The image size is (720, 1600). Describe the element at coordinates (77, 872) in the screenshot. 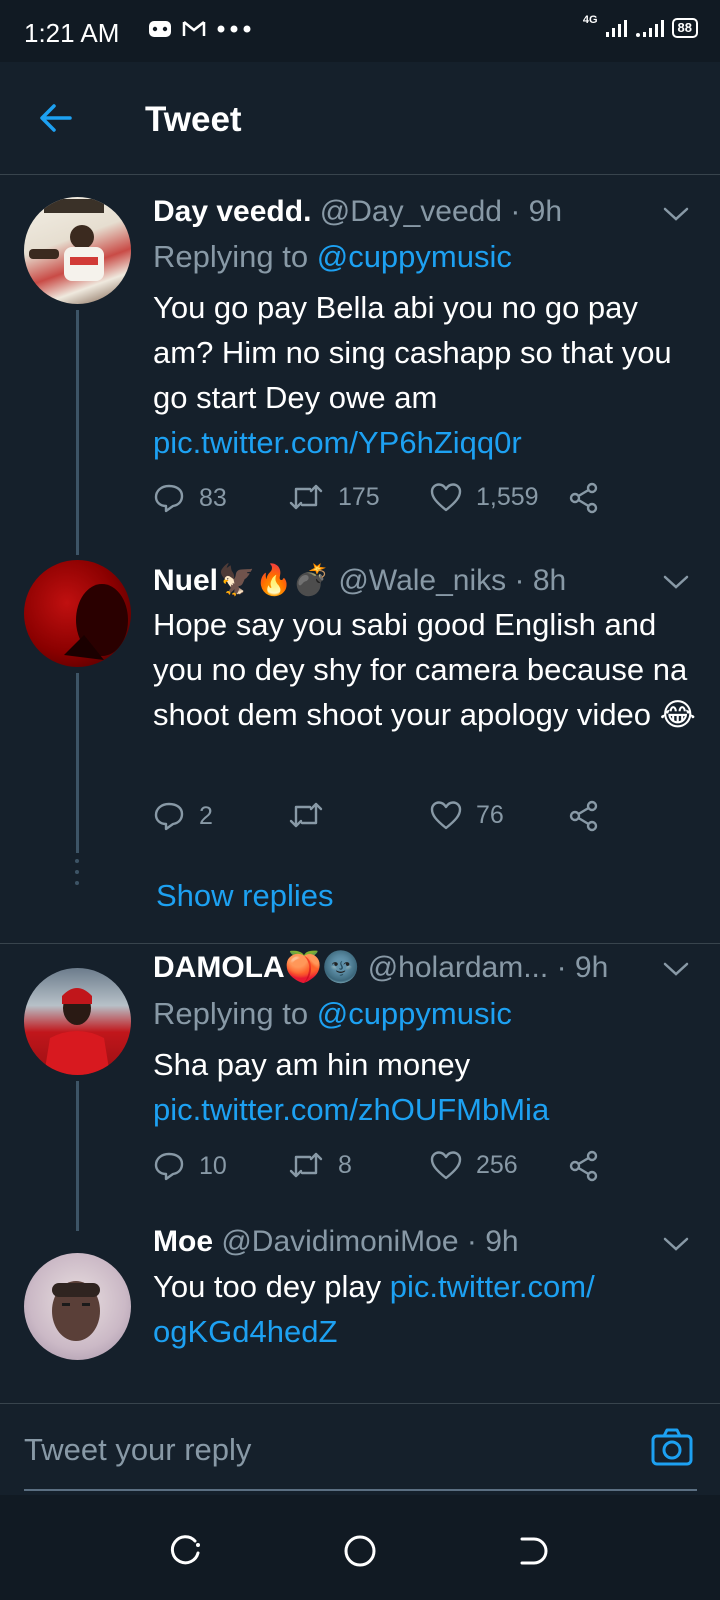

I see `more-replies-dots` at that location.